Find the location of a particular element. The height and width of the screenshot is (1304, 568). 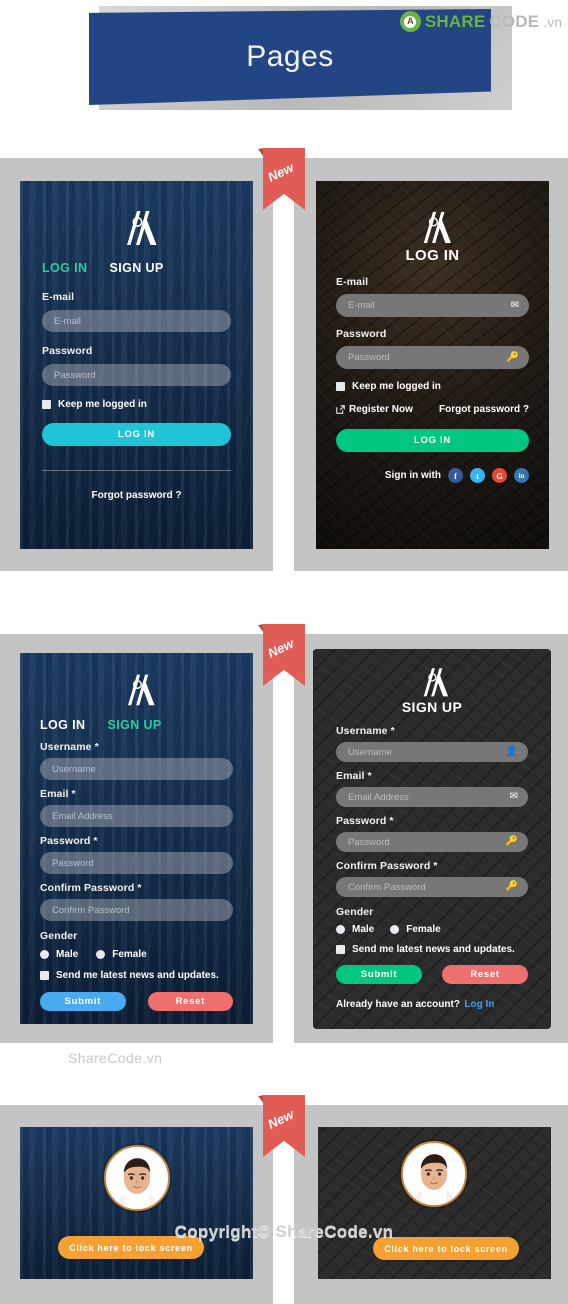

confirm-password-input: Confirm Password 🔑 is located at coordinates (432, 887).